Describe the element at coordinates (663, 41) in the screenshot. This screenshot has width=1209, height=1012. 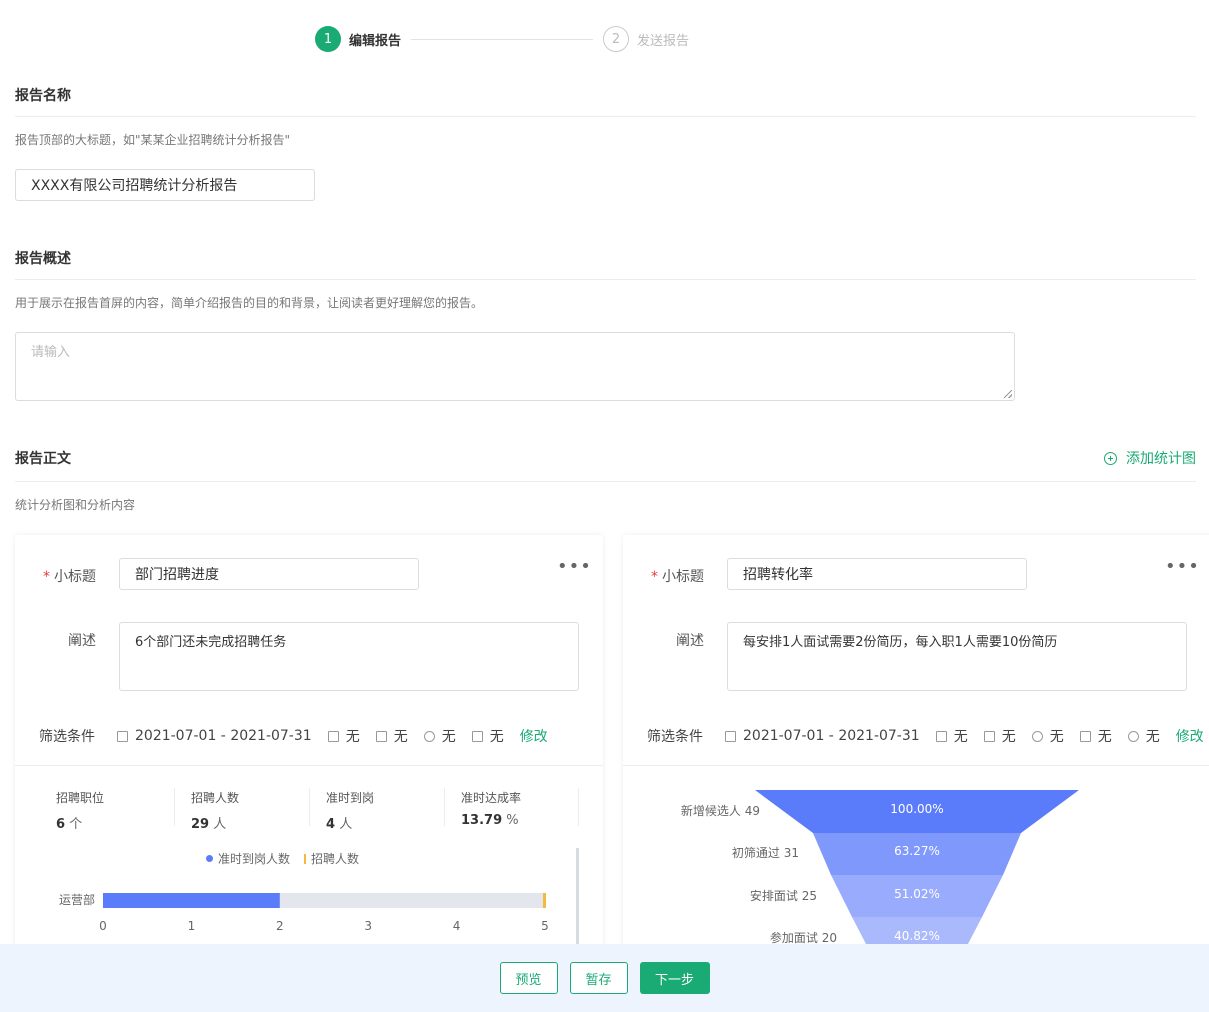
I see `step-2-label: 发送报告` at that location.